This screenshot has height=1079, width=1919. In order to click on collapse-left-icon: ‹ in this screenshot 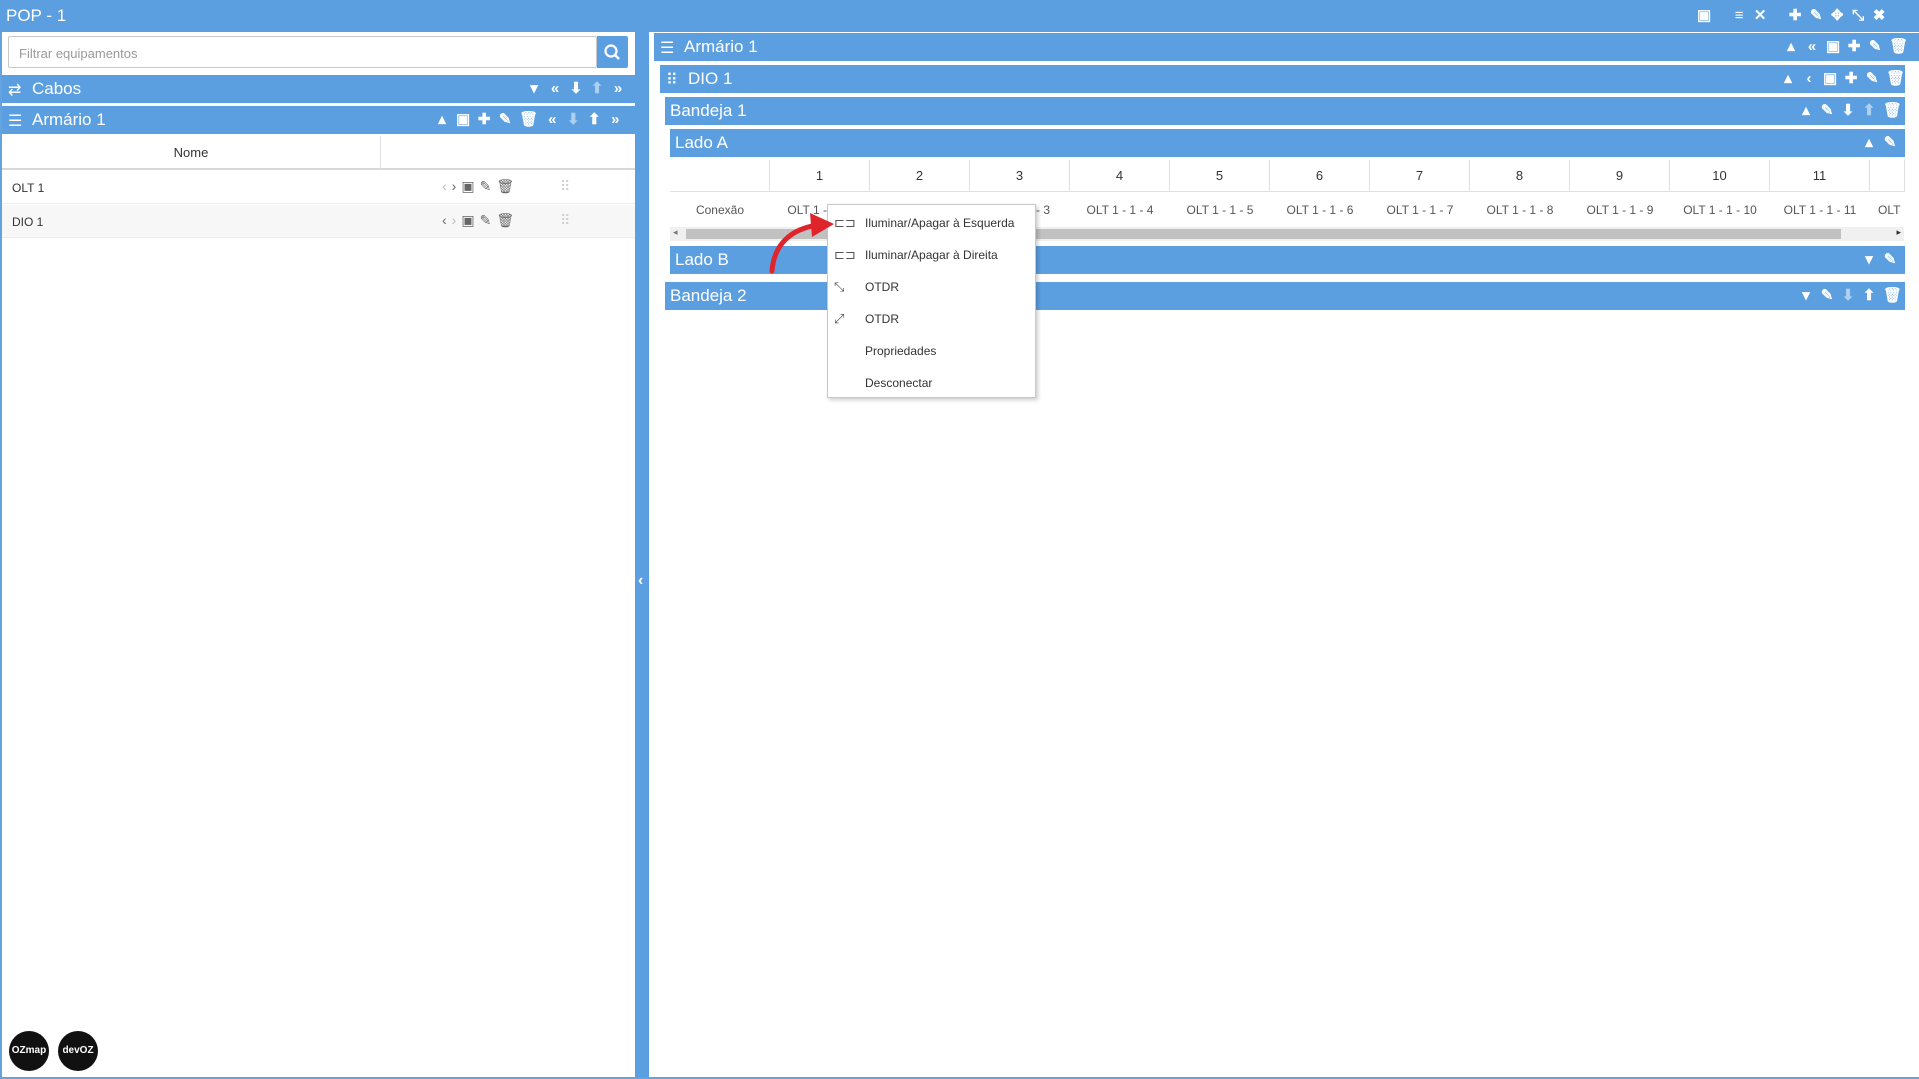, I will do `click(640, 581)`.